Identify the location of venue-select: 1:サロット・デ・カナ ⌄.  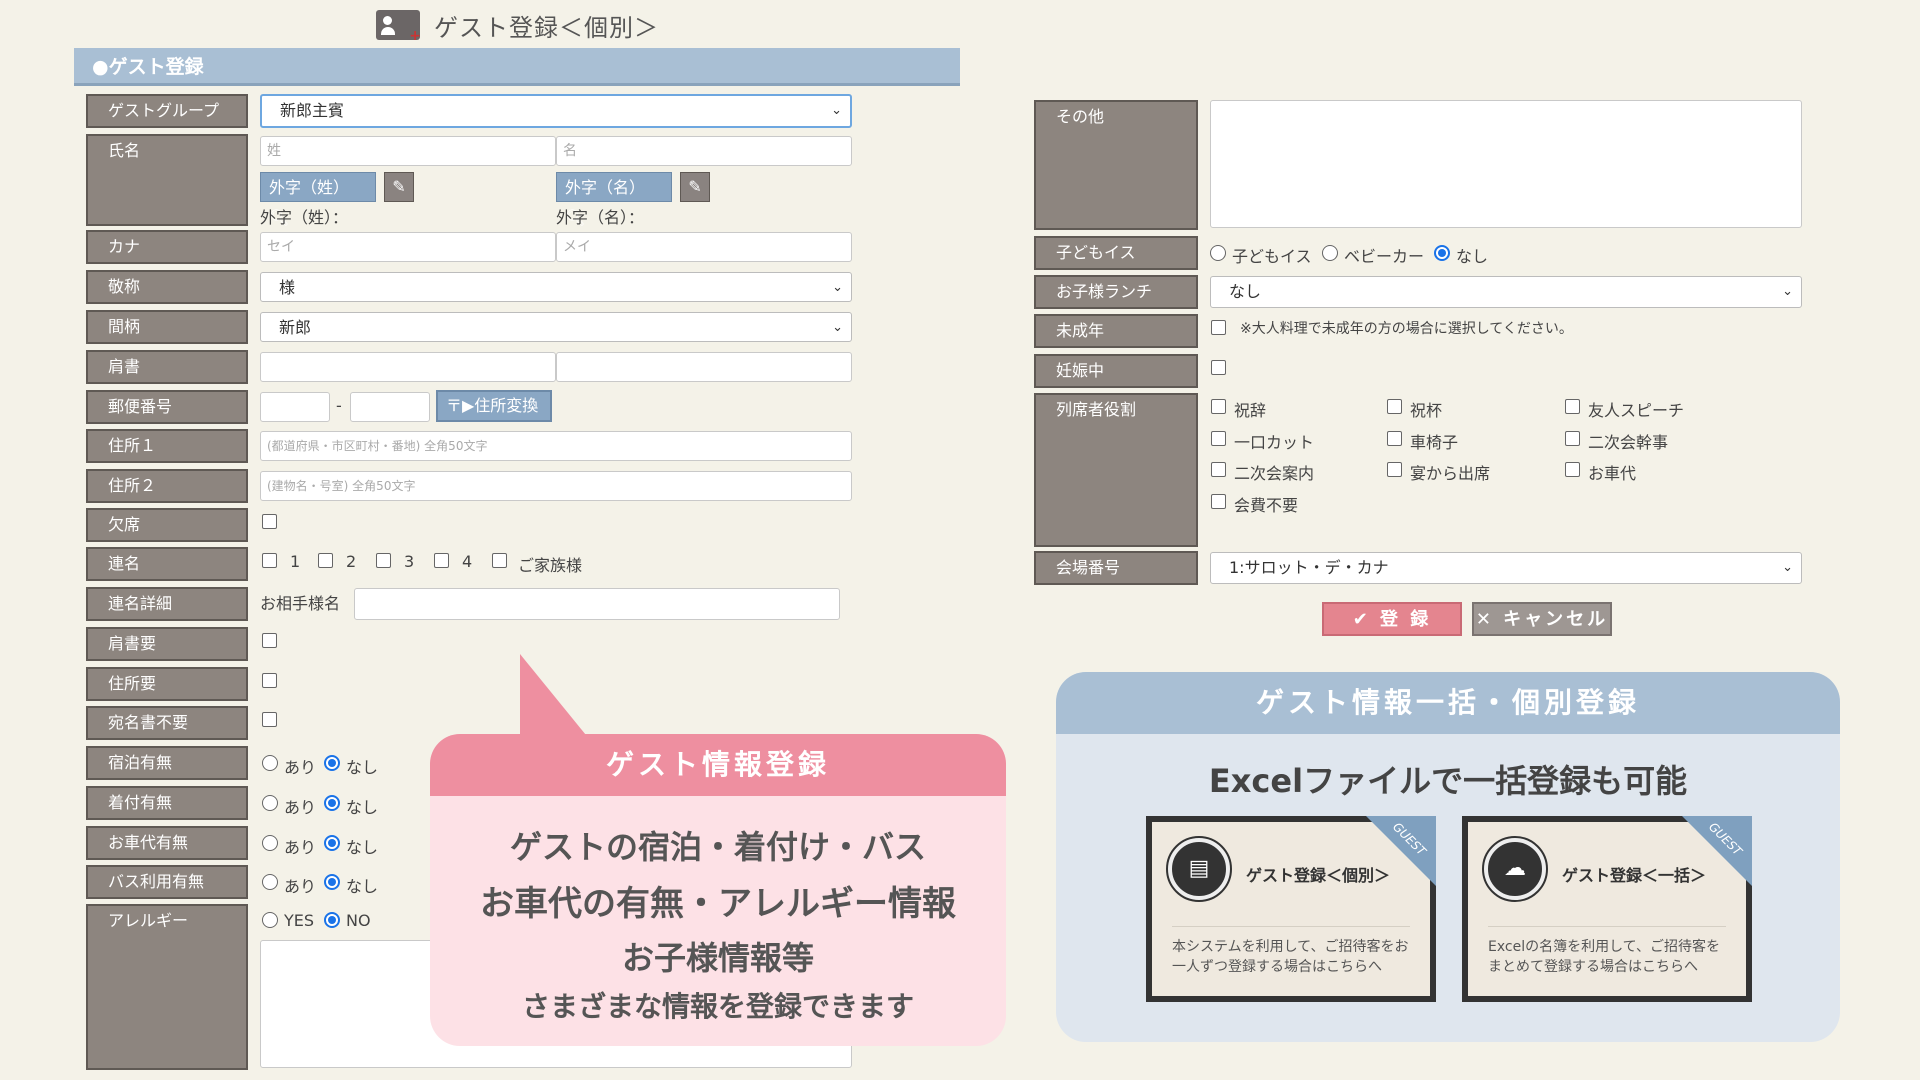
(1506, 568).